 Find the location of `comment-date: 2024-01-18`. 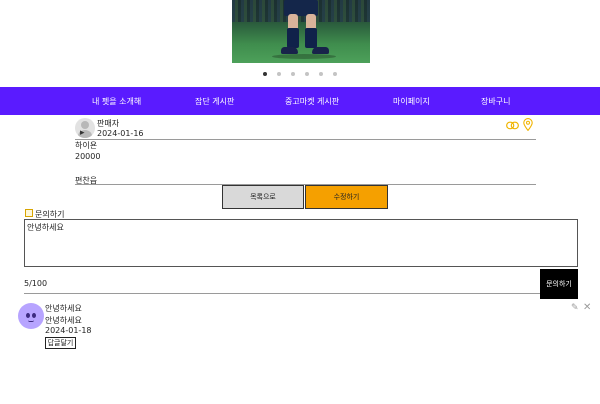

comment-date: 2024-01-18 is located at coordinates (68, 330).